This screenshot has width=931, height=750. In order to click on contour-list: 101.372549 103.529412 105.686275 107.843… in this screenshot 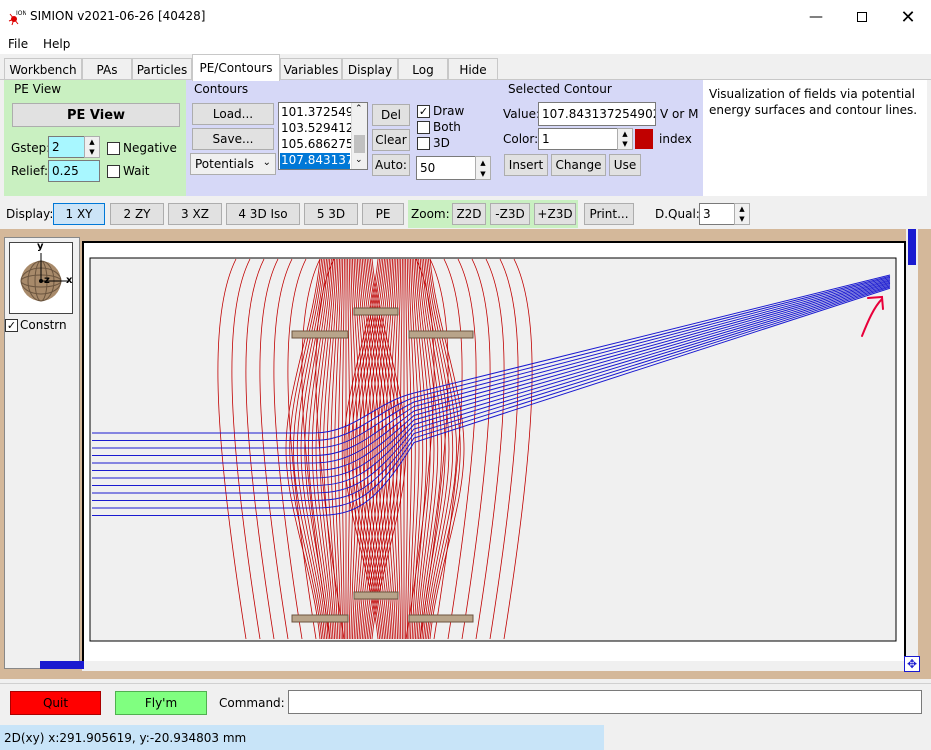, I will do `click(323, 136)`.